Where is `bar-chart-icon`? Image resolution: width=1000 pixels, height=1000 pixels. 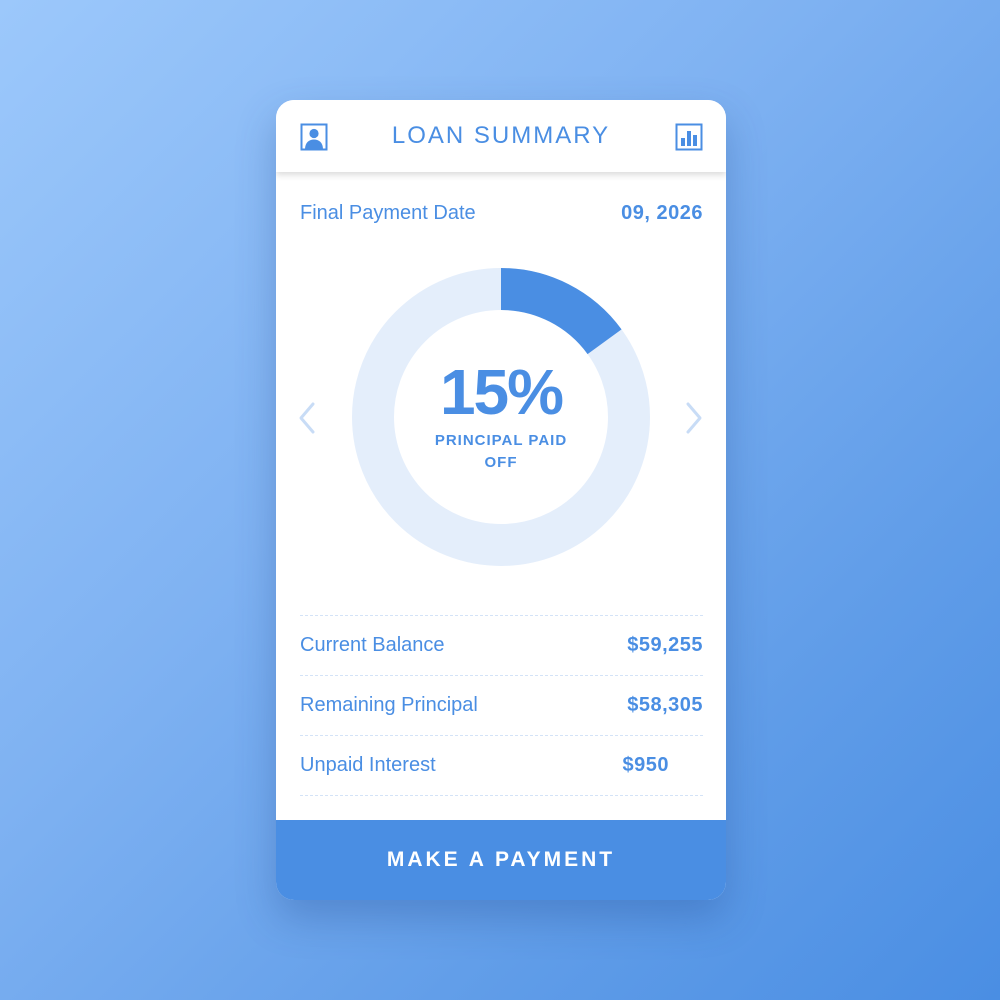
bar-chart-icon is located at coordinates (689, 137).